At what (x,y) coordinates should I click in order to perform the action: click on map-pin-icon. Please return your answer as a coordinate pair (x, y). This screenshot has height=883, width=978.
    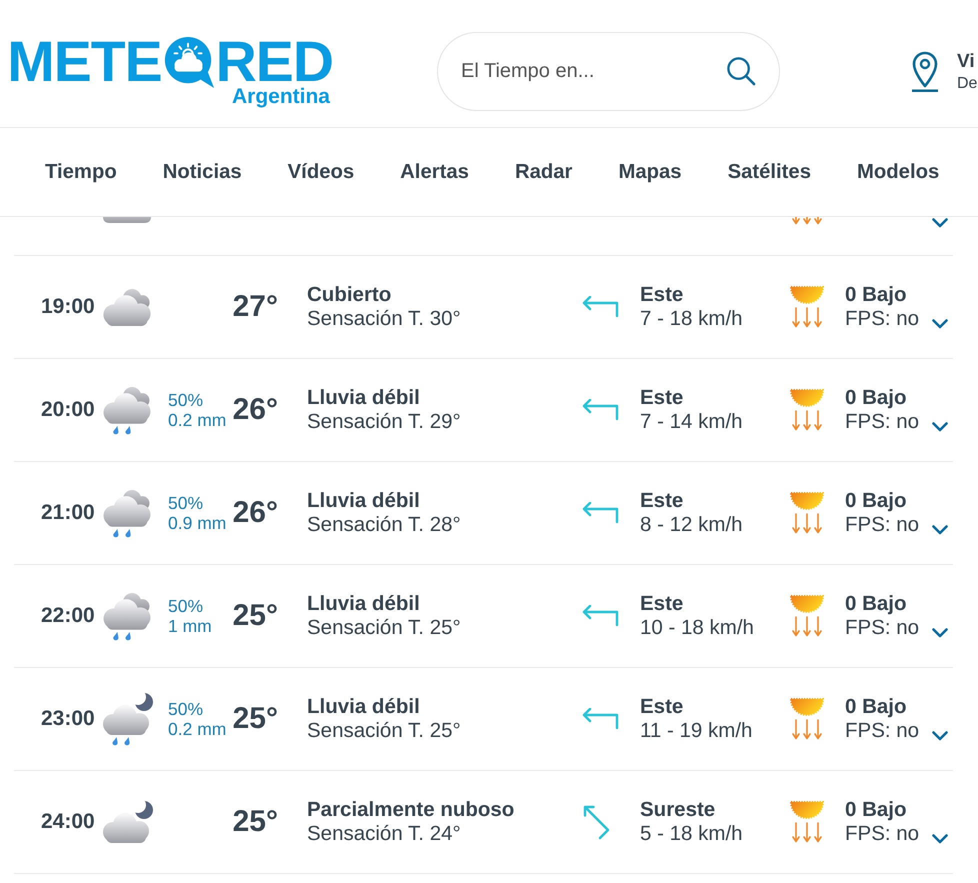
    Looking at the image, I should click on (925, 71).